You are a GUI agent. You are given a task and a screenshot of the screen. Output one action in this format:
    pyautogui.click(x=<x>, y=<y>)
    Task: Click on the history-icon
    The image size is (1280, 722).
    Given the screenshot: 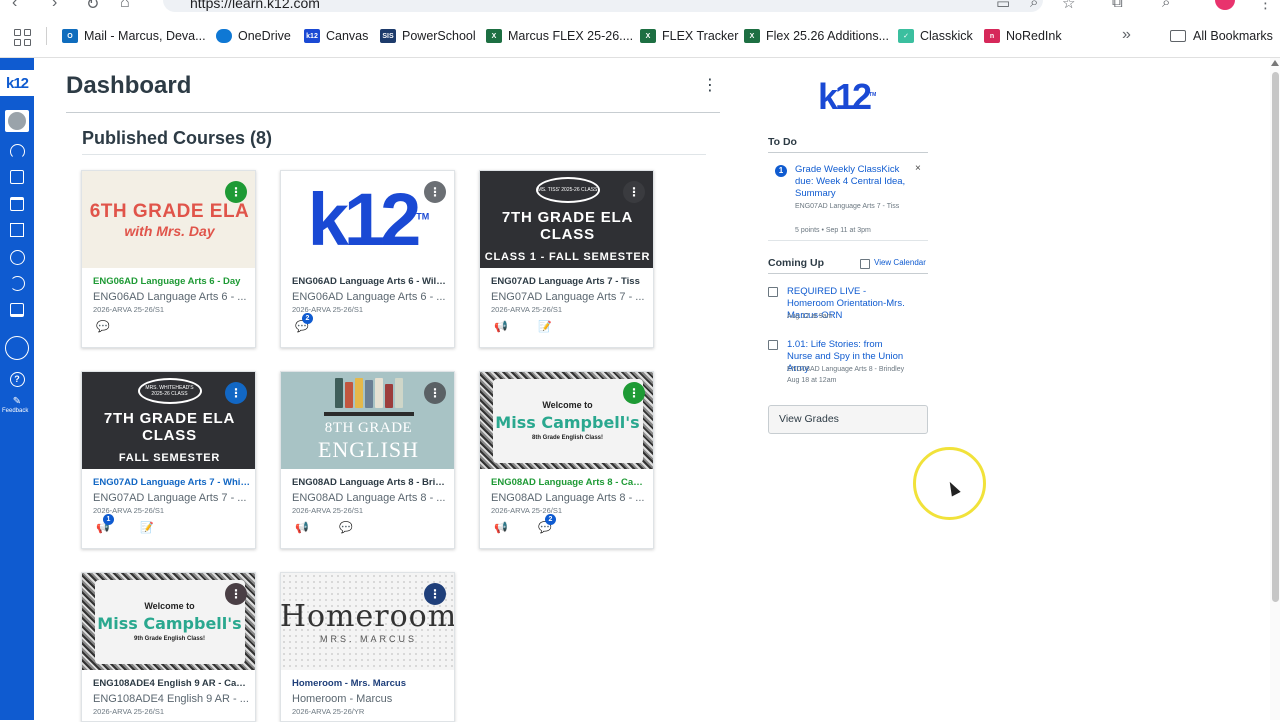 What is the action you would take?
    pyautogui.click(x=17, y=257)
    